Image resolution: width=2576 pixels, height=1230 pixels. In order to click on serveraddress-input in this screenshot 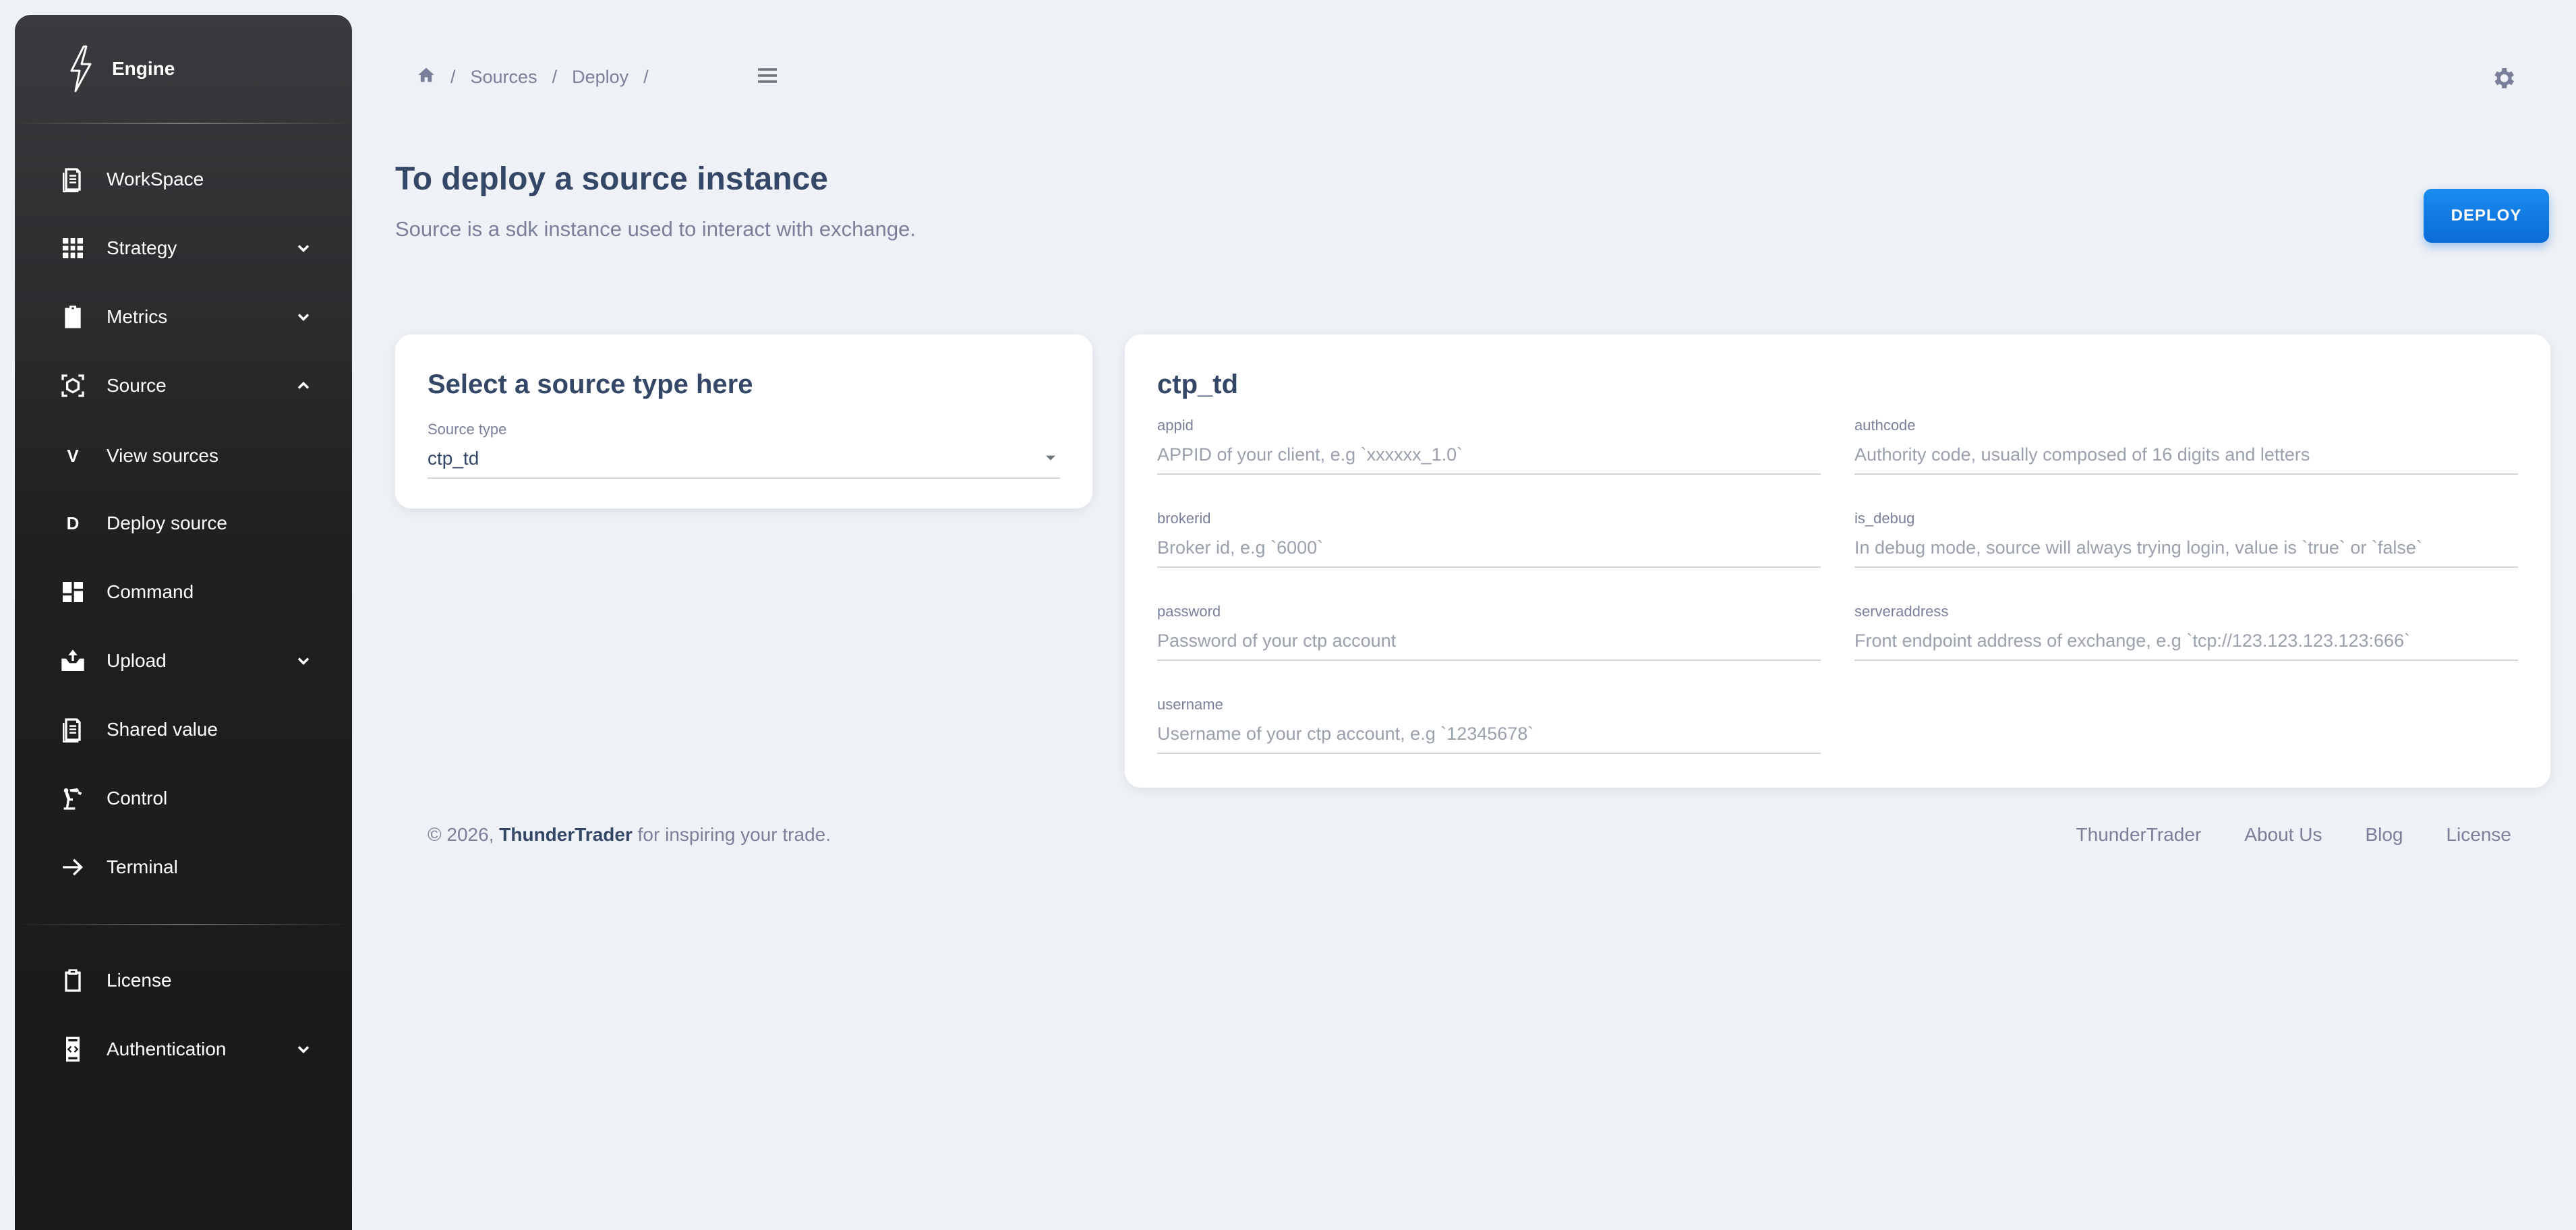, I will do `click(2186, 641)`.